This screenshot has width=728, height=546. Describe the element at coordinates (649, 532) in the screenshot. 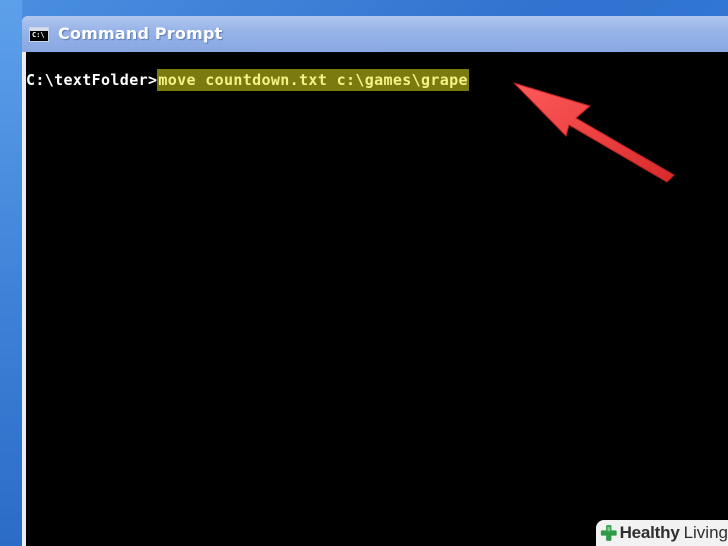

I see `watermark-brand-bold: Healthy` at that location.